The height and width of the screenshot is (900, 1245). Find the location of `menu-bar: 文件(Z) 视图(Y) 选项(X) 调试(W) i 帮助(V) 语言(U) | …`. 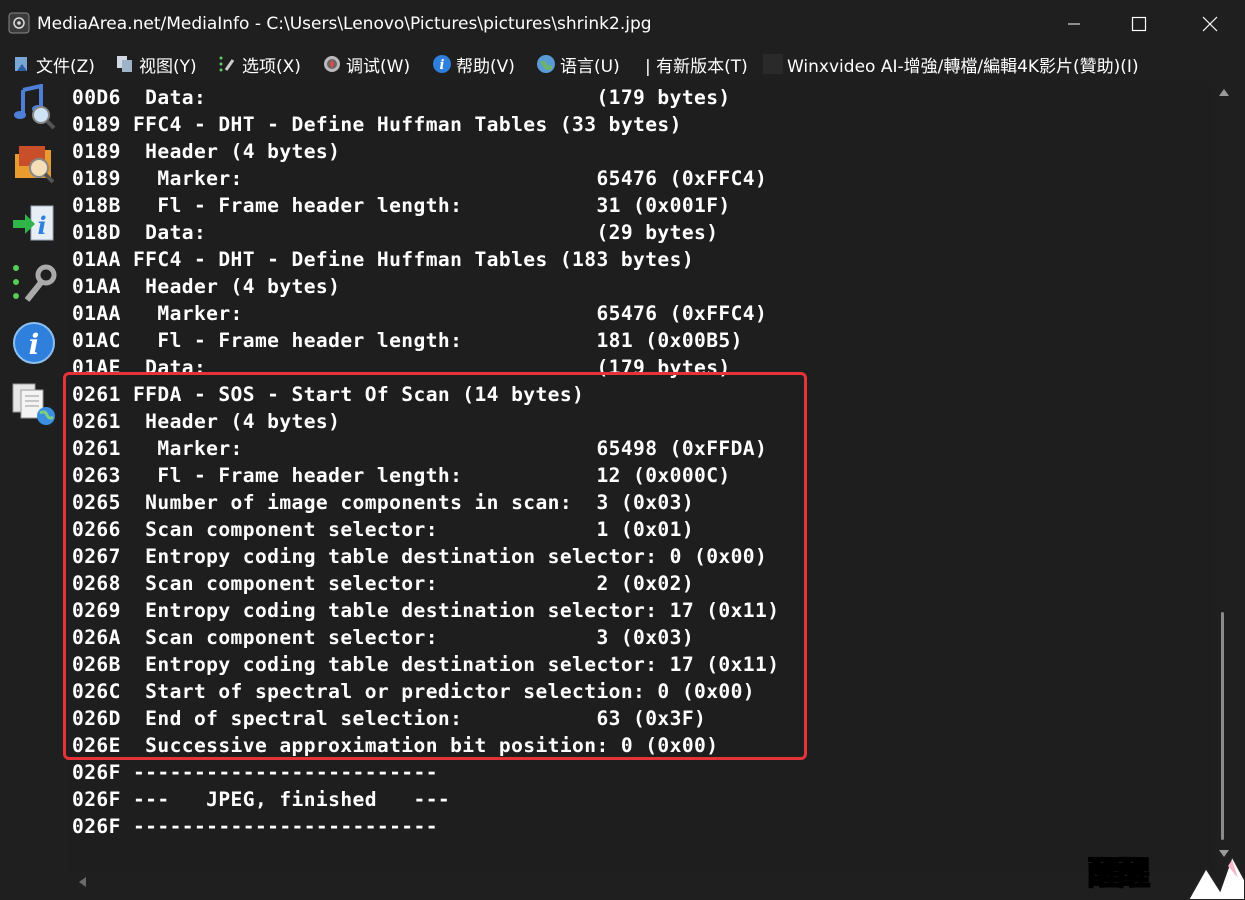

menu-bar: 文件(Z) 视图(Y) 选项(X) 调试(W) i 帮助(V) 语言(U) | … is located at coordinates (622, 64).